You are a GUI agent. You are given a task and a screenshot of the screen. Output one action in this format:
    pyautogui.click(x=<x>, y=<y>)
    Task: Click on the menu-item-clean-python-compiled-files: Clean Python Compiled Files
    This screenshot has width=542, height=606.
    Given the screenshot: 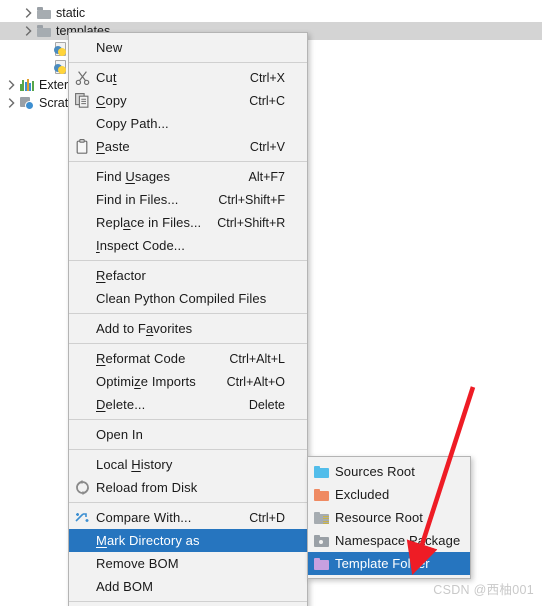 What is the action you would take?
    pyautogui.click(x=188, y=298)
    